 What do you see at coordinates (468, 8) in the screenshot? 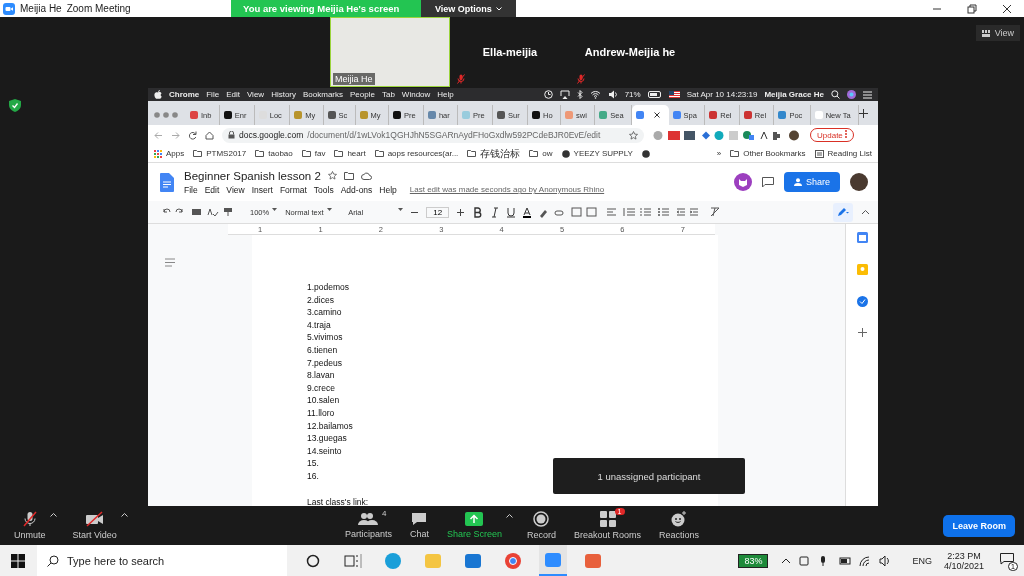
I see `view-options-button: View Options` at bounding box center [468, 8].